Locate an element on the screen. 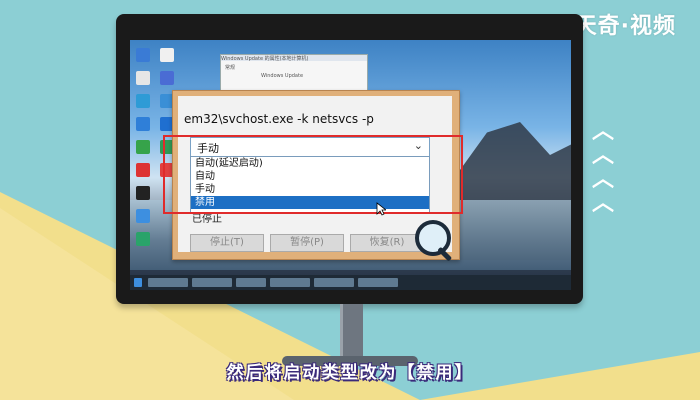 The width and height of the screenshot is (700, 400). chevrons-up-decoration: ︿ ︿ ︿ ︿ is located at coordinates (603, 167).